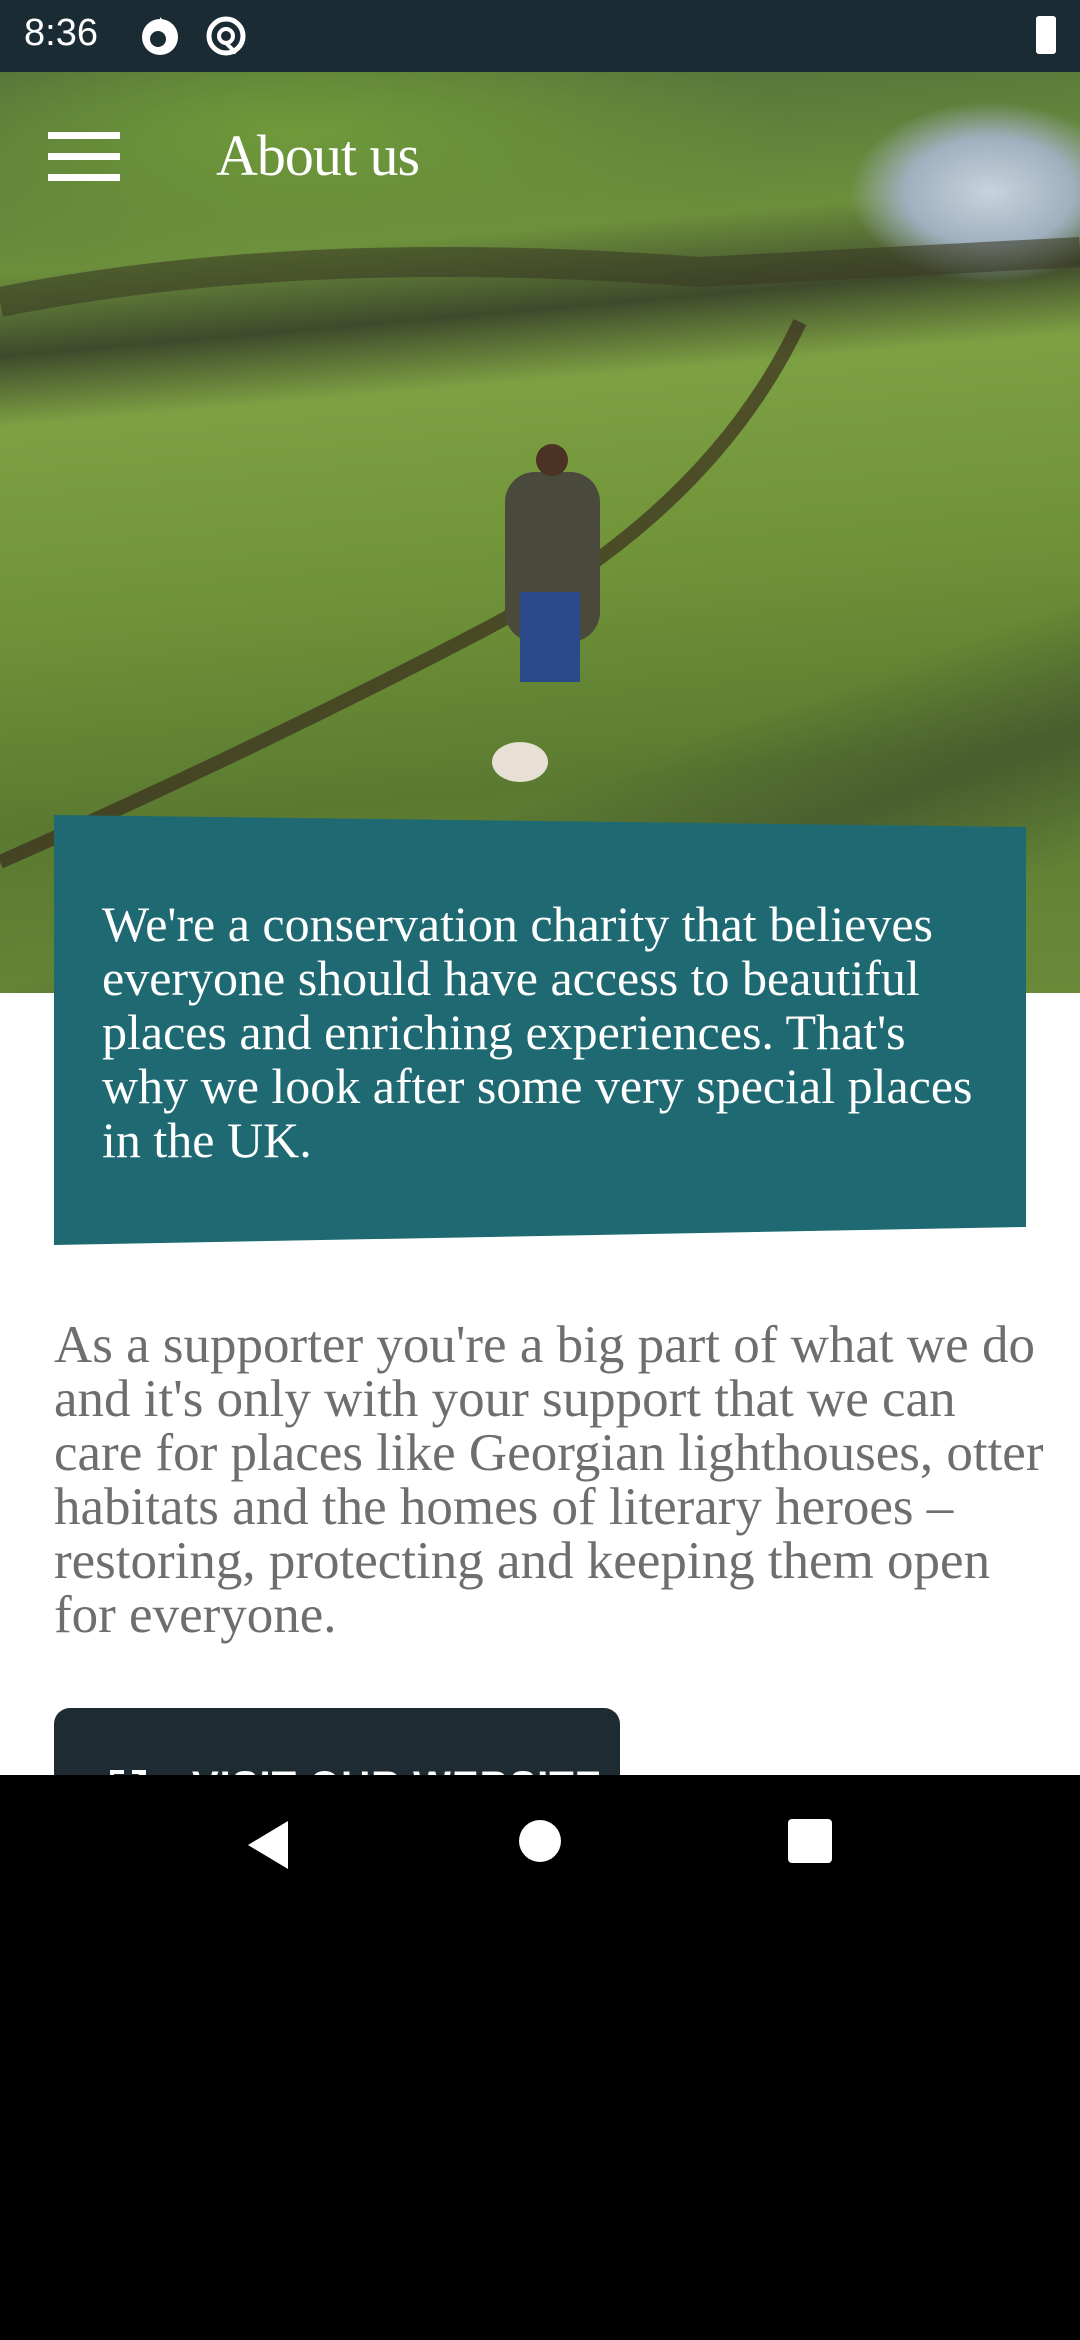 This screenshot has height=2340, width=1080. I want to click on hamburger-menu-icon, so click(84, 157).